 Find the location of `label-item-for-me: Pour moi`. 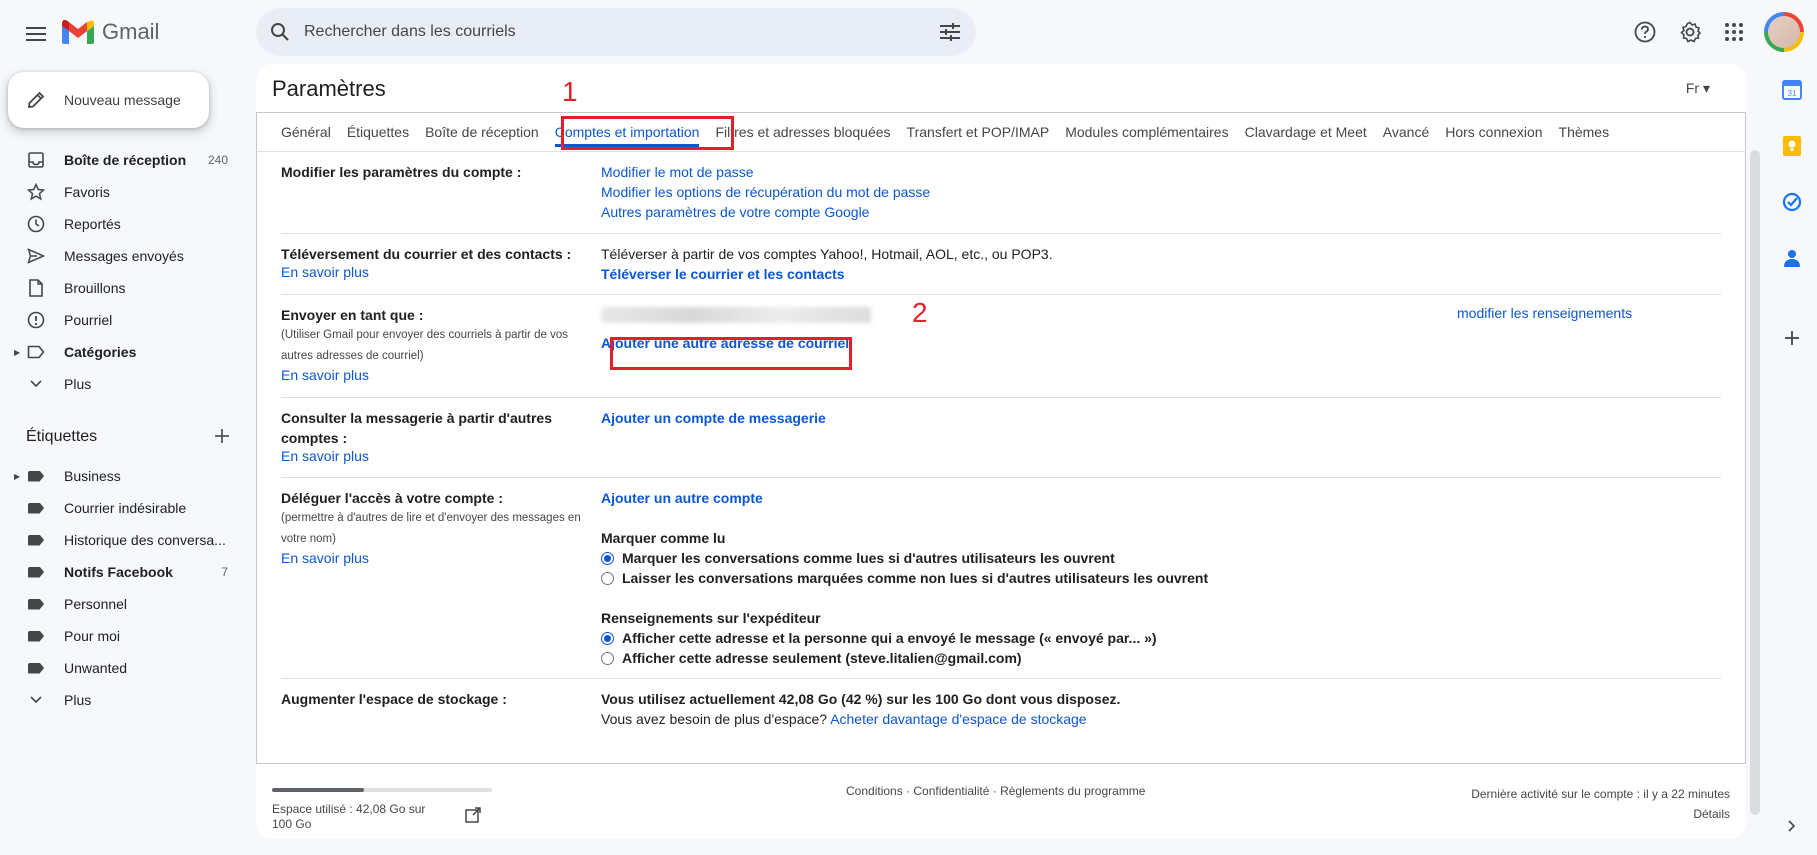

label-item-for-me: Pour moi is located at coordinates (120, 636).